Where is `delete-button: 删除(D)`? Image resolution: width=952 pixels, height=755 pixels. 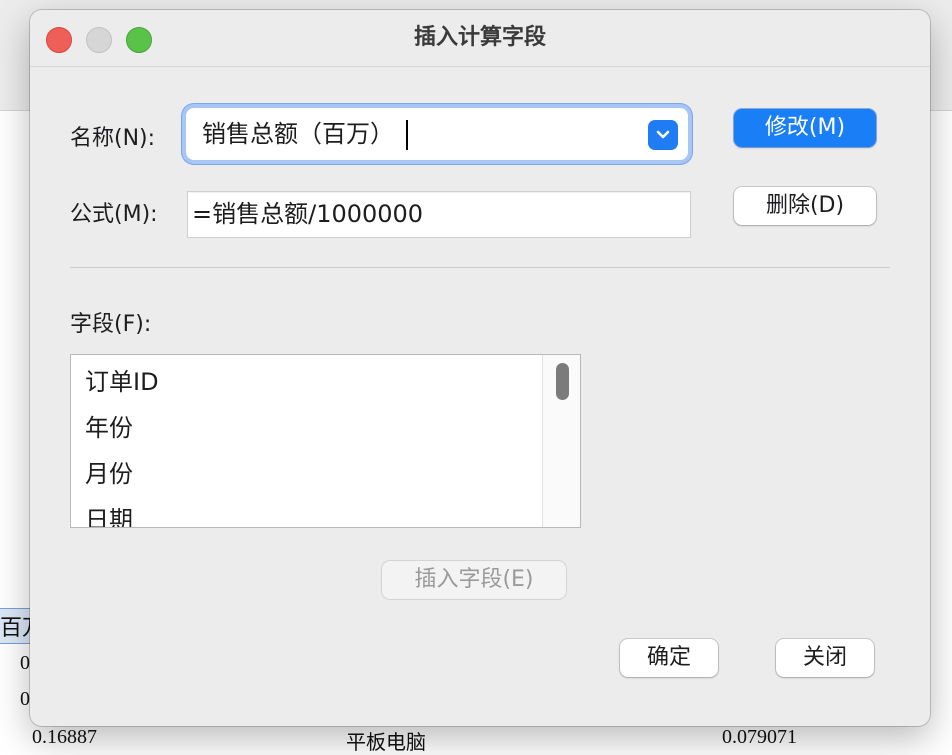
delete-button: 删除(D) is located at coordinates (805, 206).